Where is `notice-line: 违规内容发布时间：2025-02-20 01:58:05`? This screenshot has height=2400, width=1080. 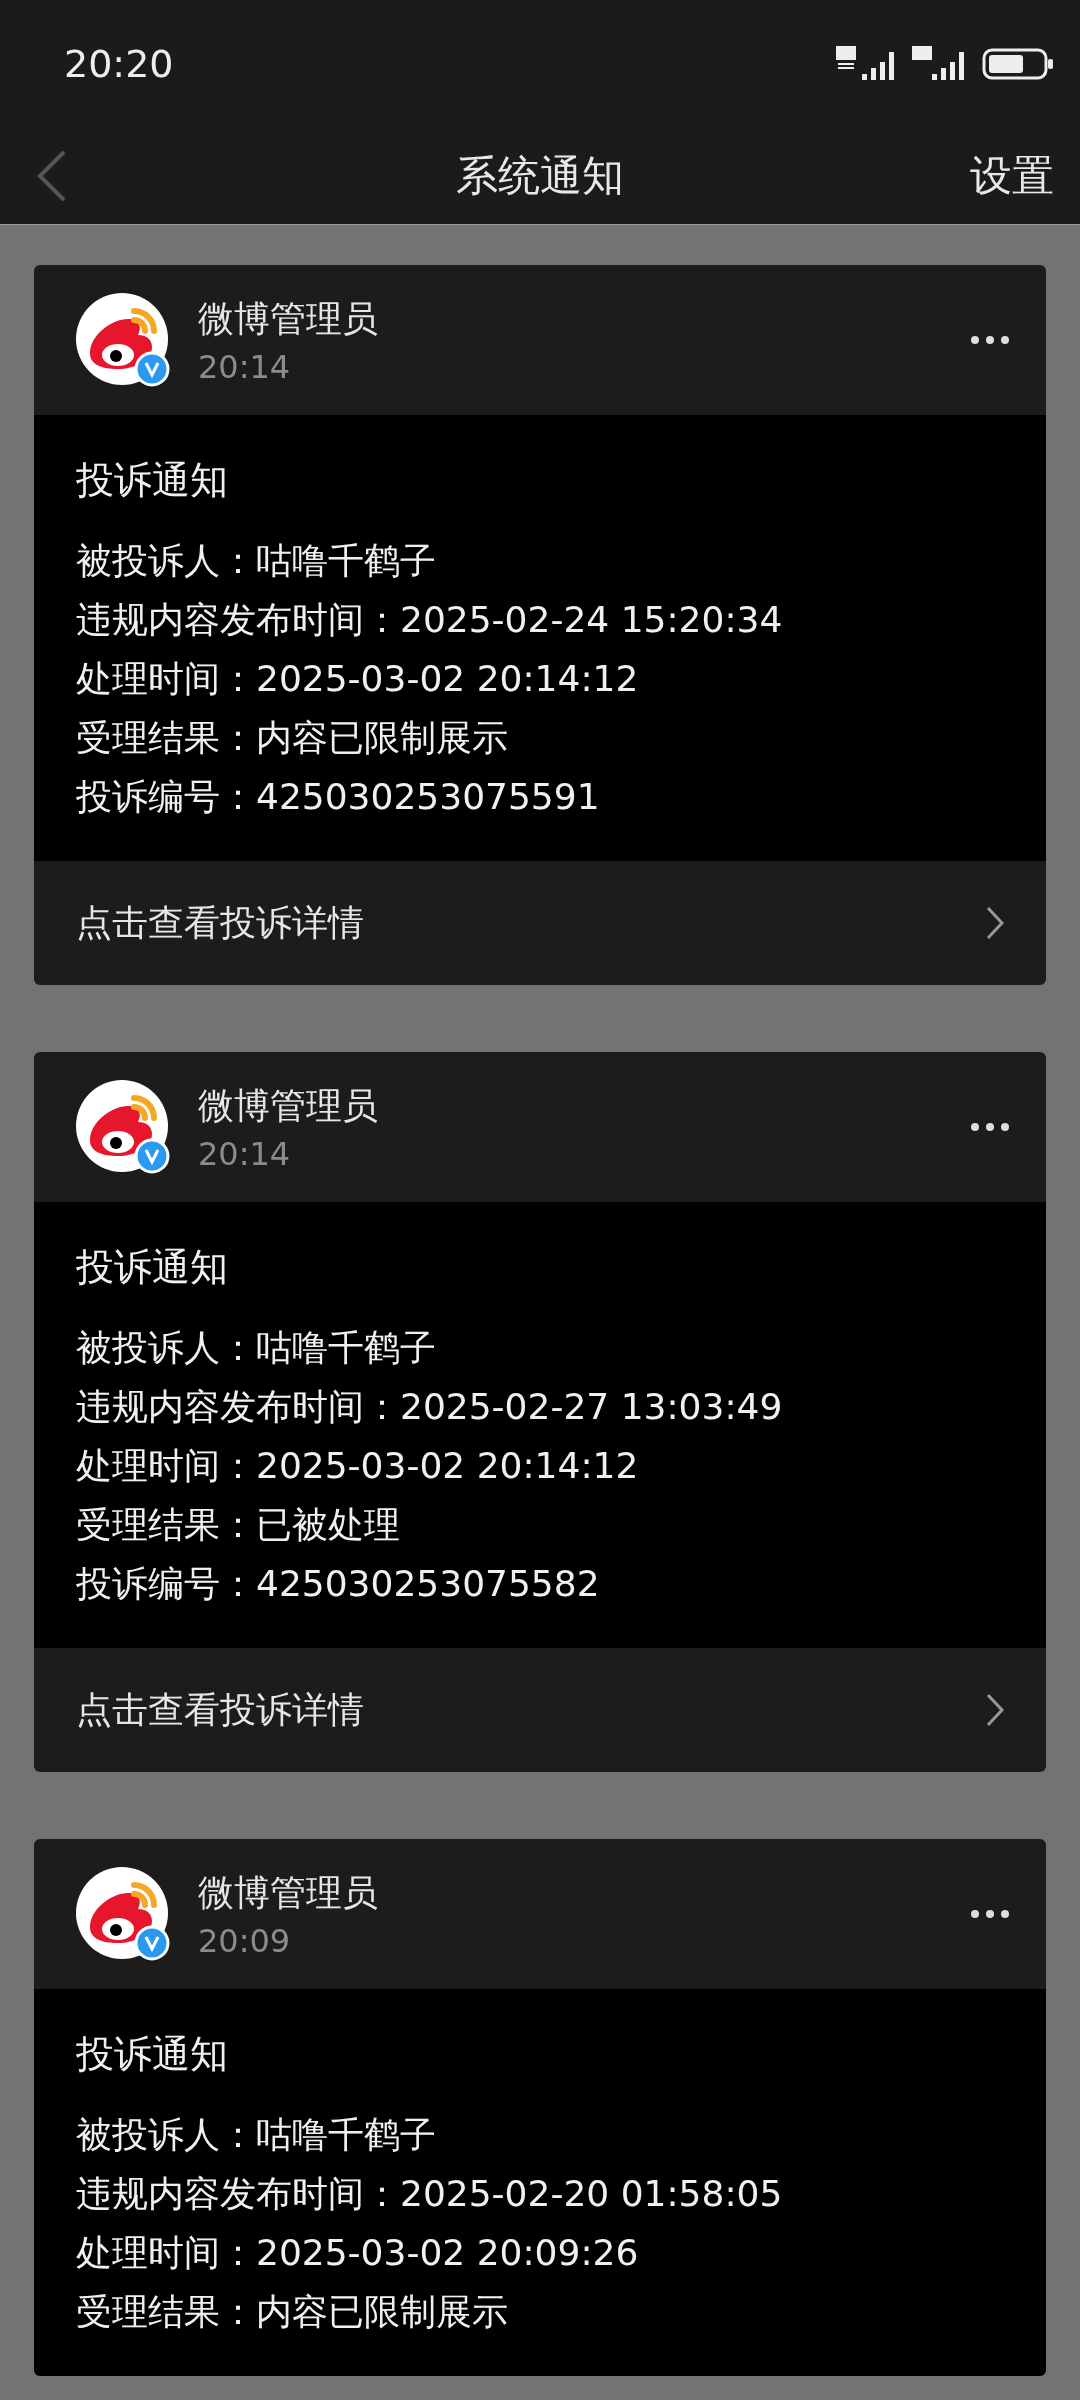 notice-line: 违规内容发布时间：2025-02-20 01:58:05 is located at coordinates (430, 2194).